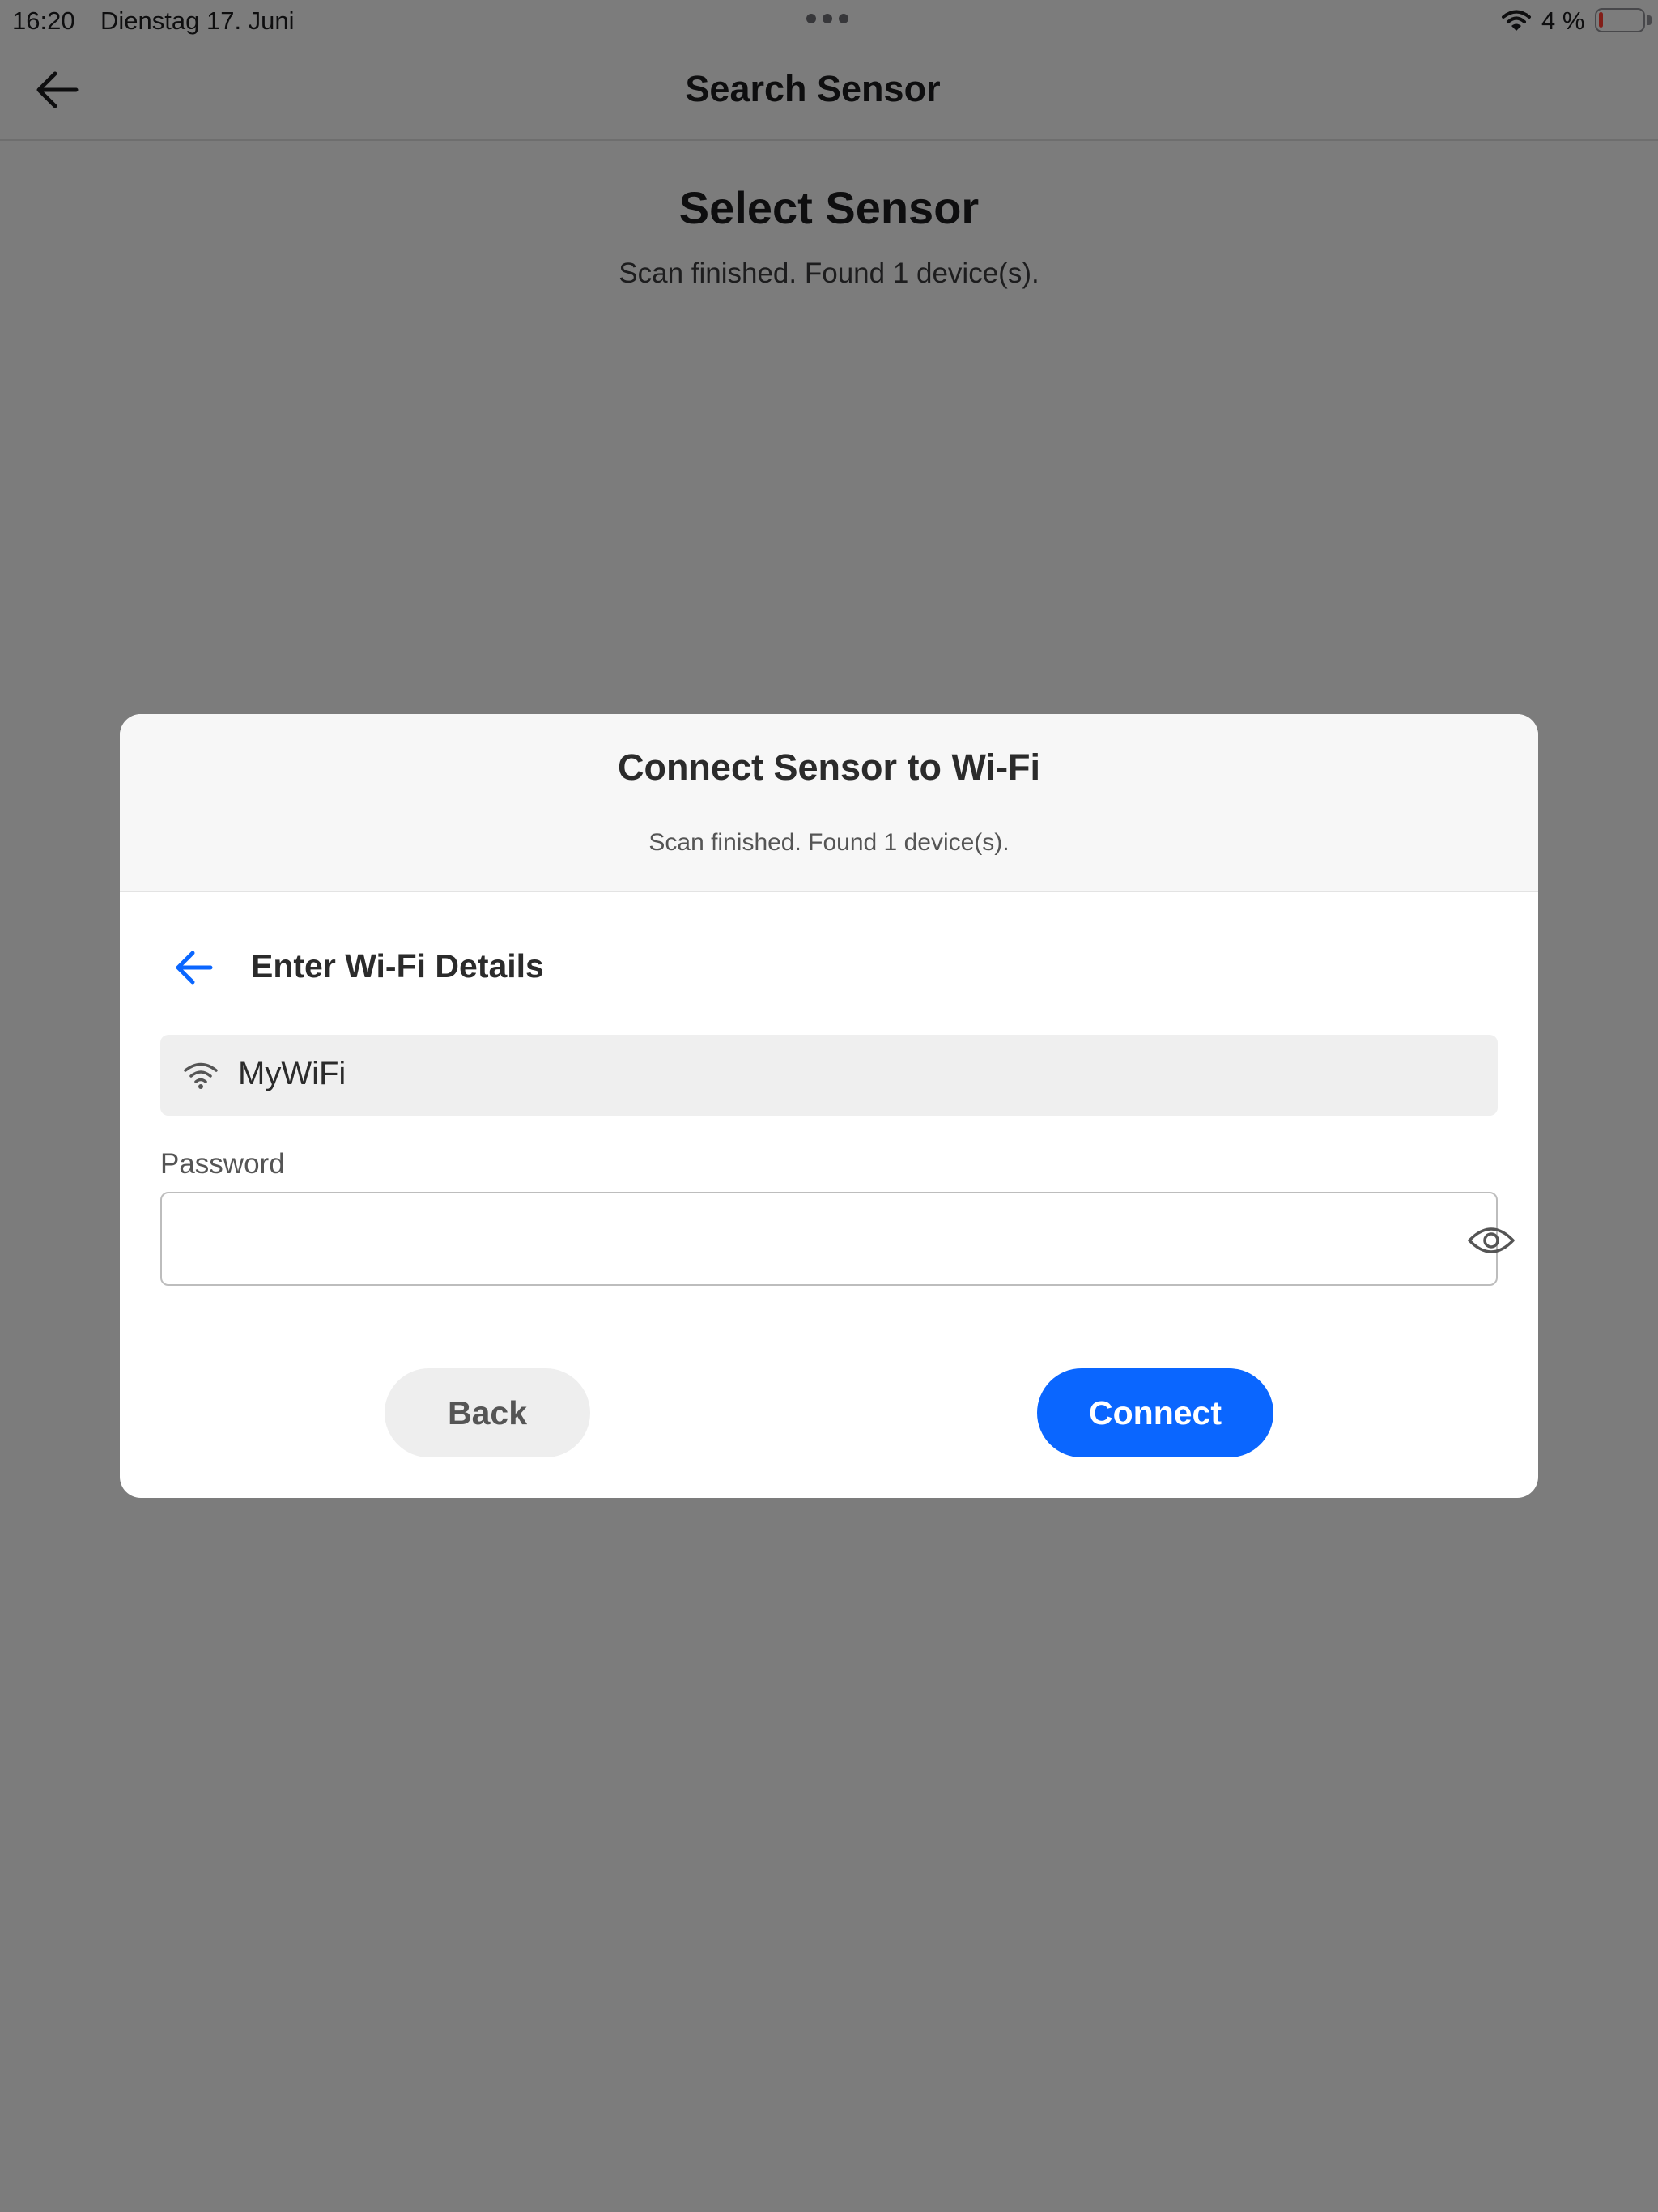 This screenshot has width=1658, height=2212. Describe the element at coordinates (829, 1076) in the screenshot. I see `ssid-field: MyWiFi` at that location.